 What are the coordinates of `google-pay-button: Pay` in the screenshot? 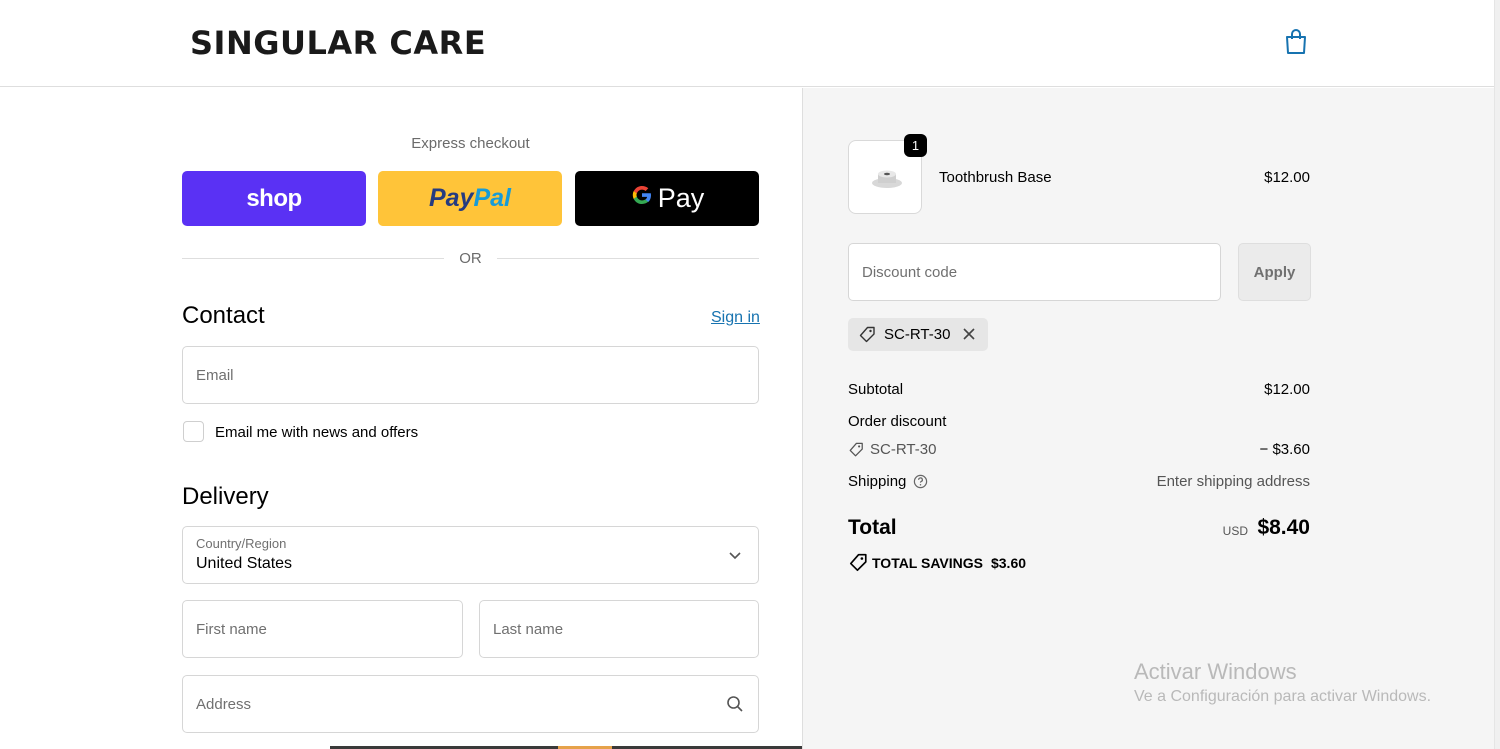 It's located at (667, 198).